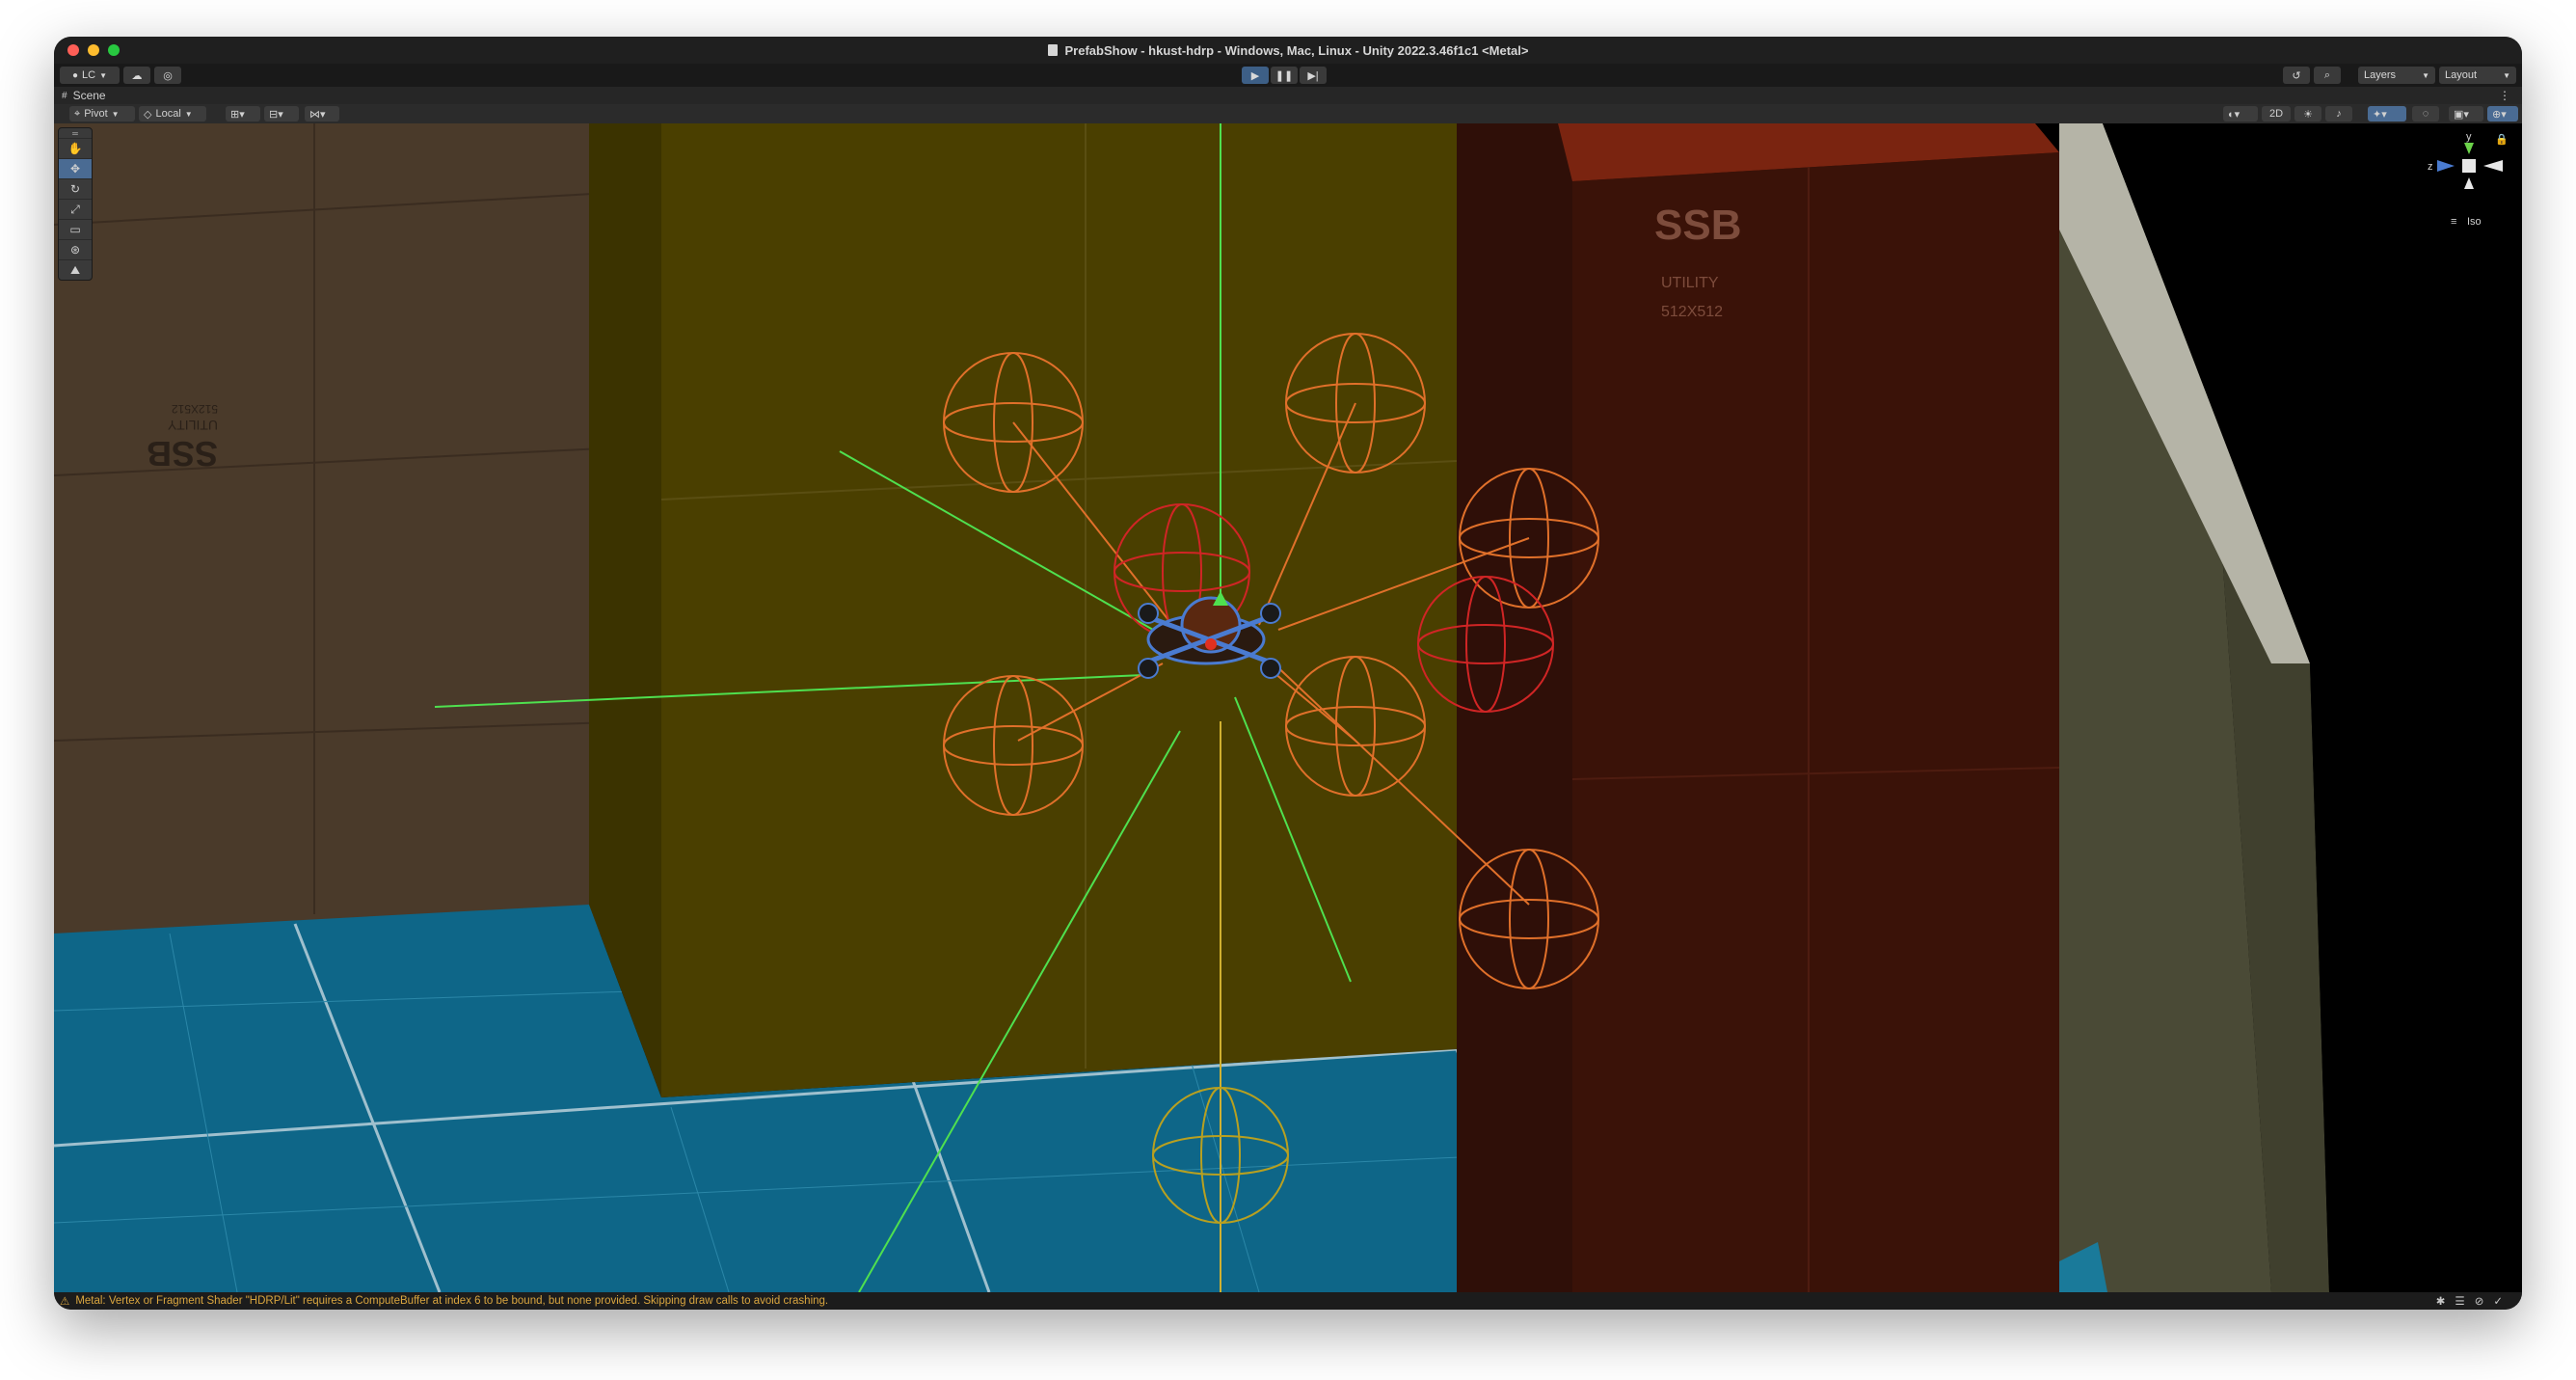 The image size is (2576, 1380). I want to click on left-wall-label-sub2: 512X512, so click(195, 409).